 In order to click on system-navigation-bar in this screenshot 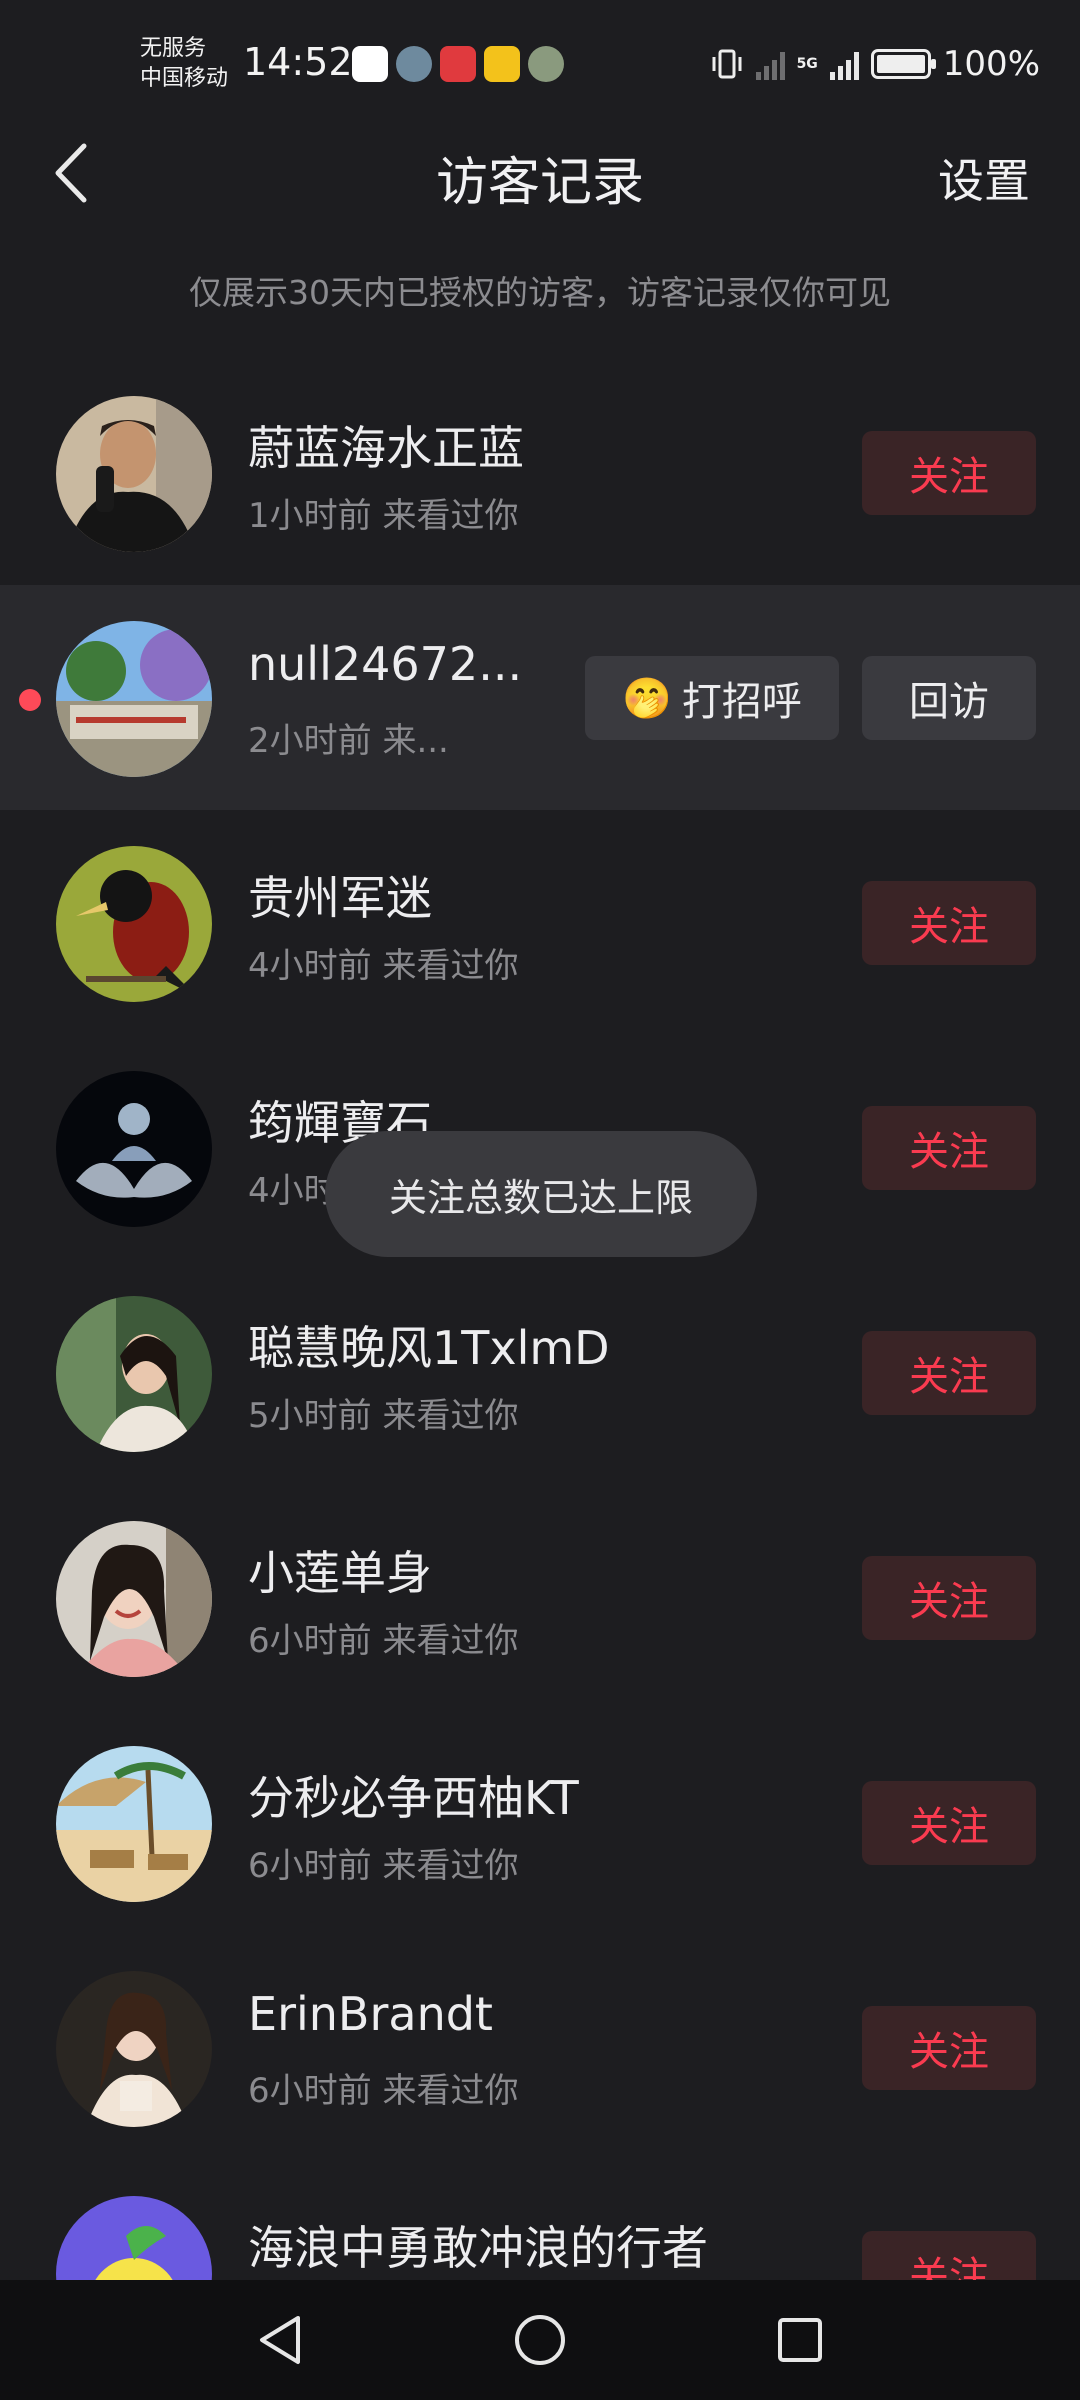, I will do `click(540, 2340)`.